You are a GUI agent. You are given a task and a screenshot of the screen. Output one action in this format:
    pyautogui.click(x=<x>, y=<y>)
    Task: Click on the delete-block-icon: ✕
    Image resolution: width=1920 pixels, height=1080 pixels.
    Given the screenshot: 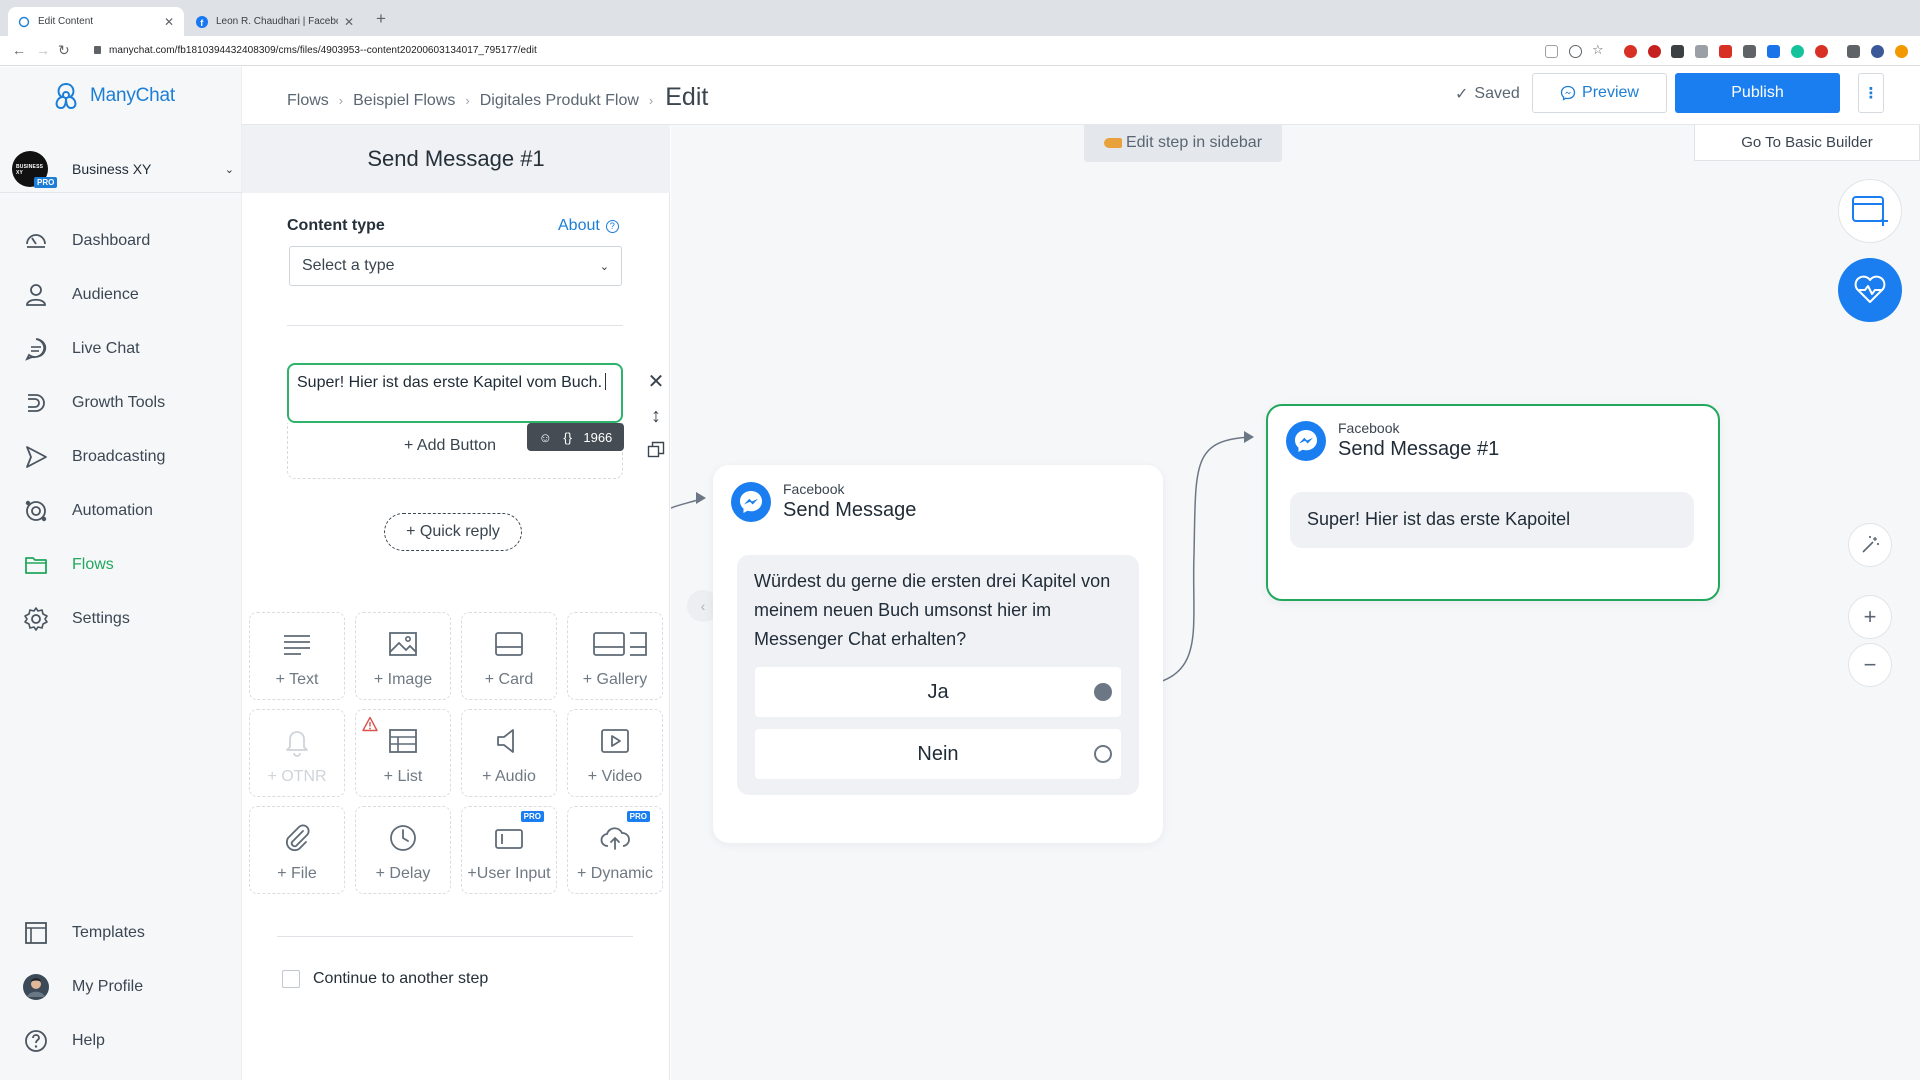 What is the action you would take?
    pyautogui.click(x=656, y=381)
    